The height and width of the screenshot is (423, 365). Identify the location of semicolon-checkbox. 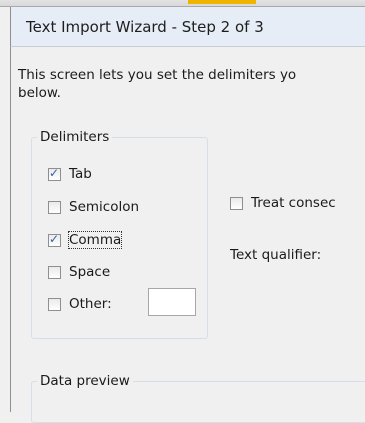
(54, 207).